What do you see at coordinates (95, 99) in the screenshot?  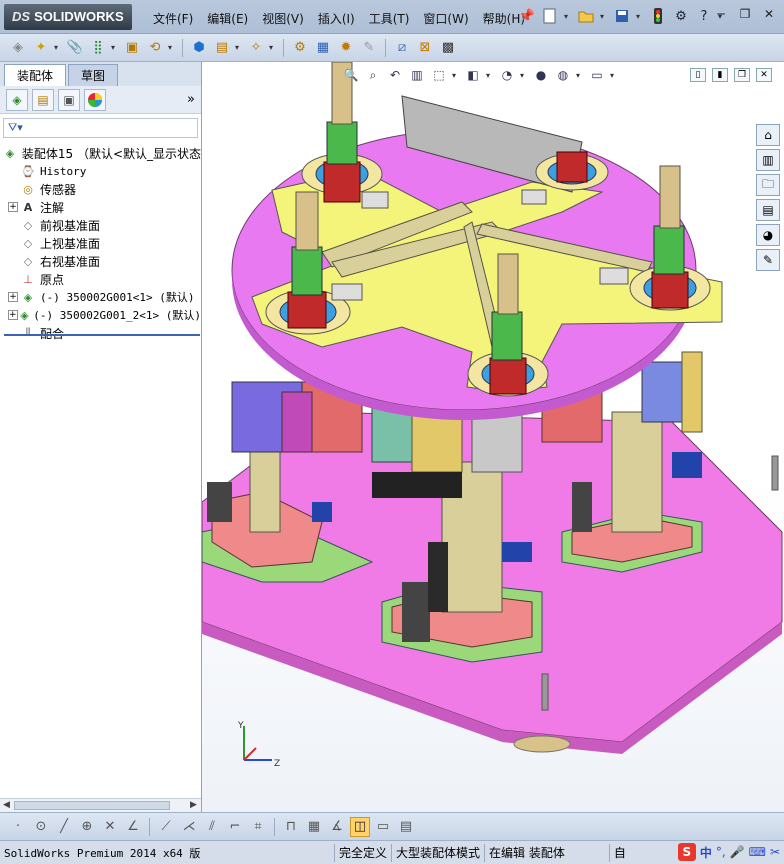 I see `display-manager-icon` at bounding box center [95, 99].